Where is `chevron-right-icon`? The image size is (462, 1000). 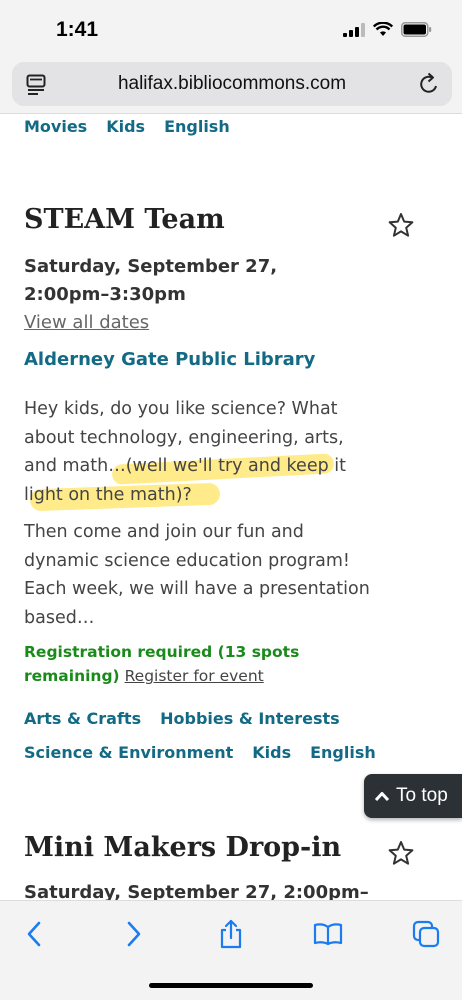
chevron-right-icon is located at coordinates (134, 934).